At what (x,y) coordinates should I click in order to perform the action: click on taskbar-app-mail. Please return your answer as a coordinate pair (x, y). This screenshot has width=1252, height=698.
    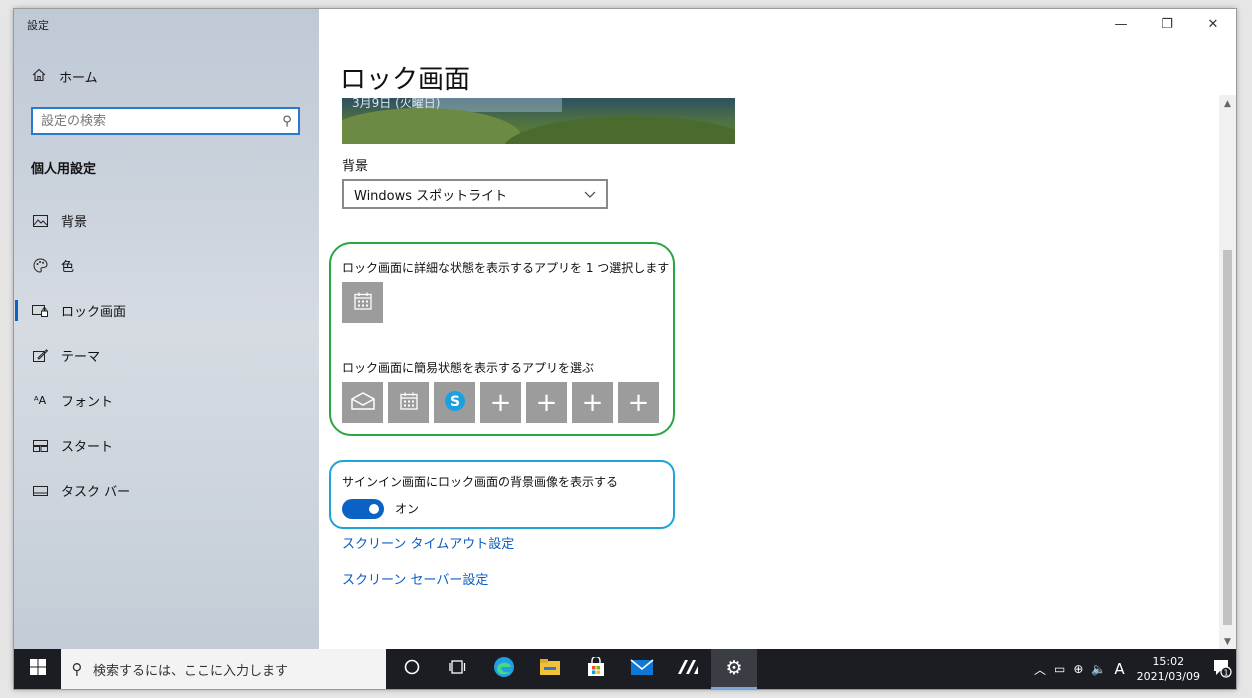
    Looking at the image, I should click on (642, 669).